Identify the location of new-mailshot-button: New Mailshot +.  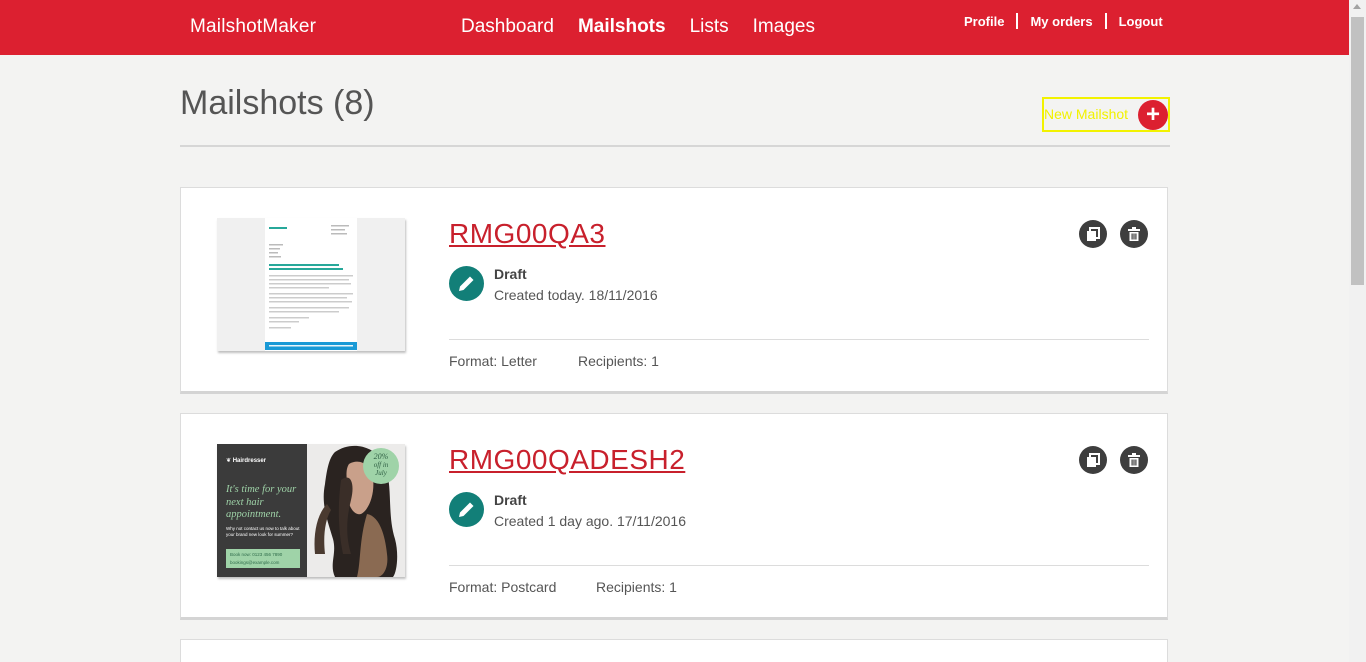
(1106, 114).